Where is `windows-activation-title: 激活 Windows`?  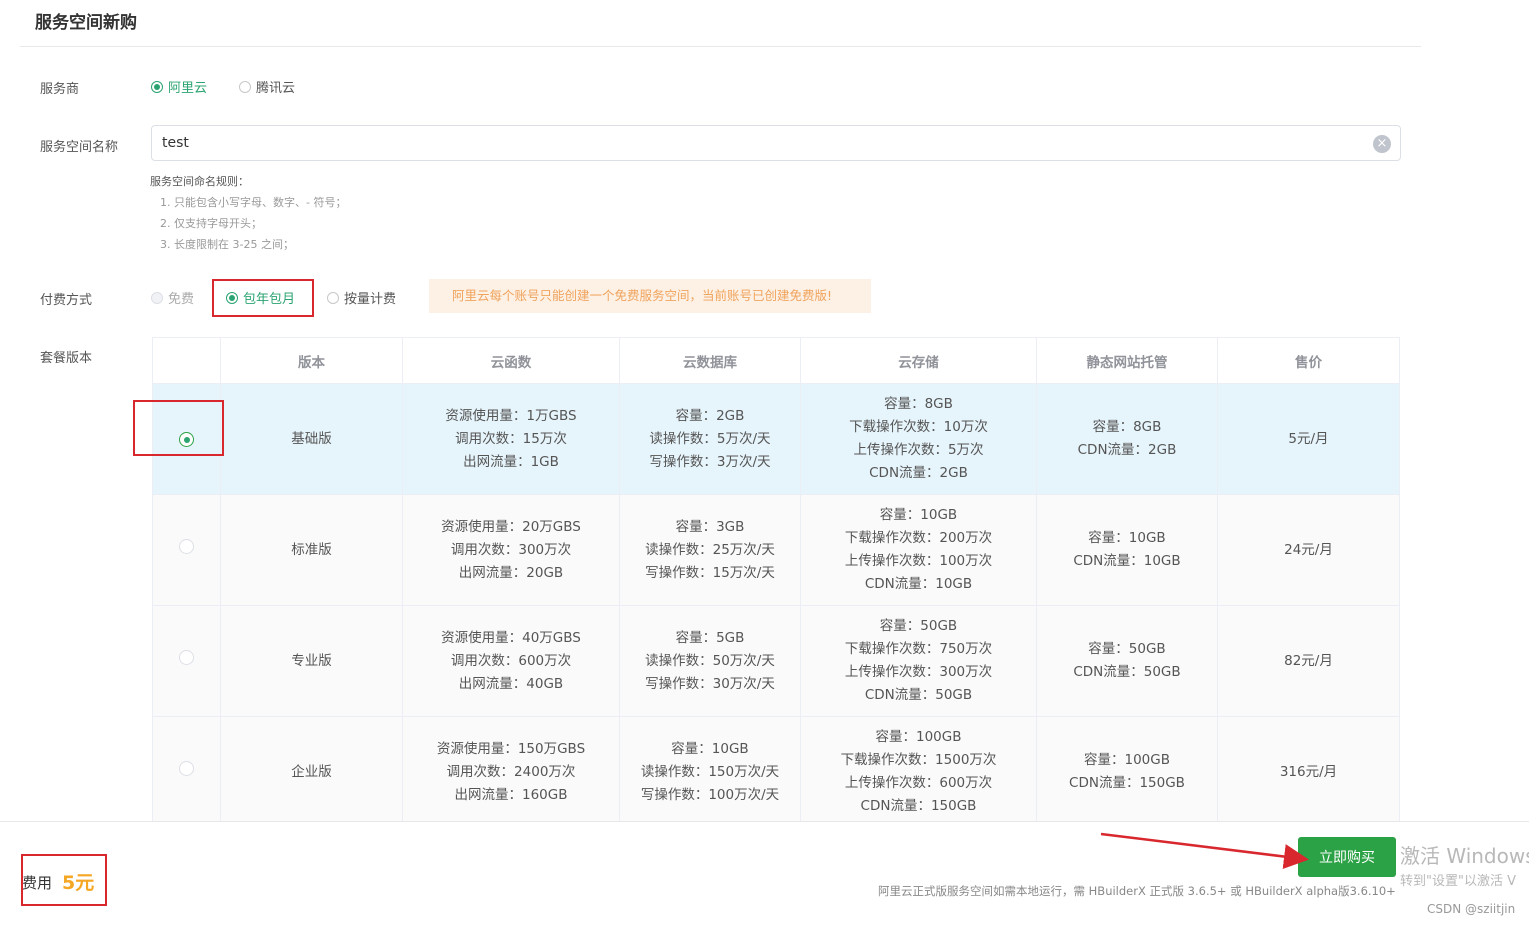 windows-activation-title: 激活 Windows is located at coordinates (1464, 856).